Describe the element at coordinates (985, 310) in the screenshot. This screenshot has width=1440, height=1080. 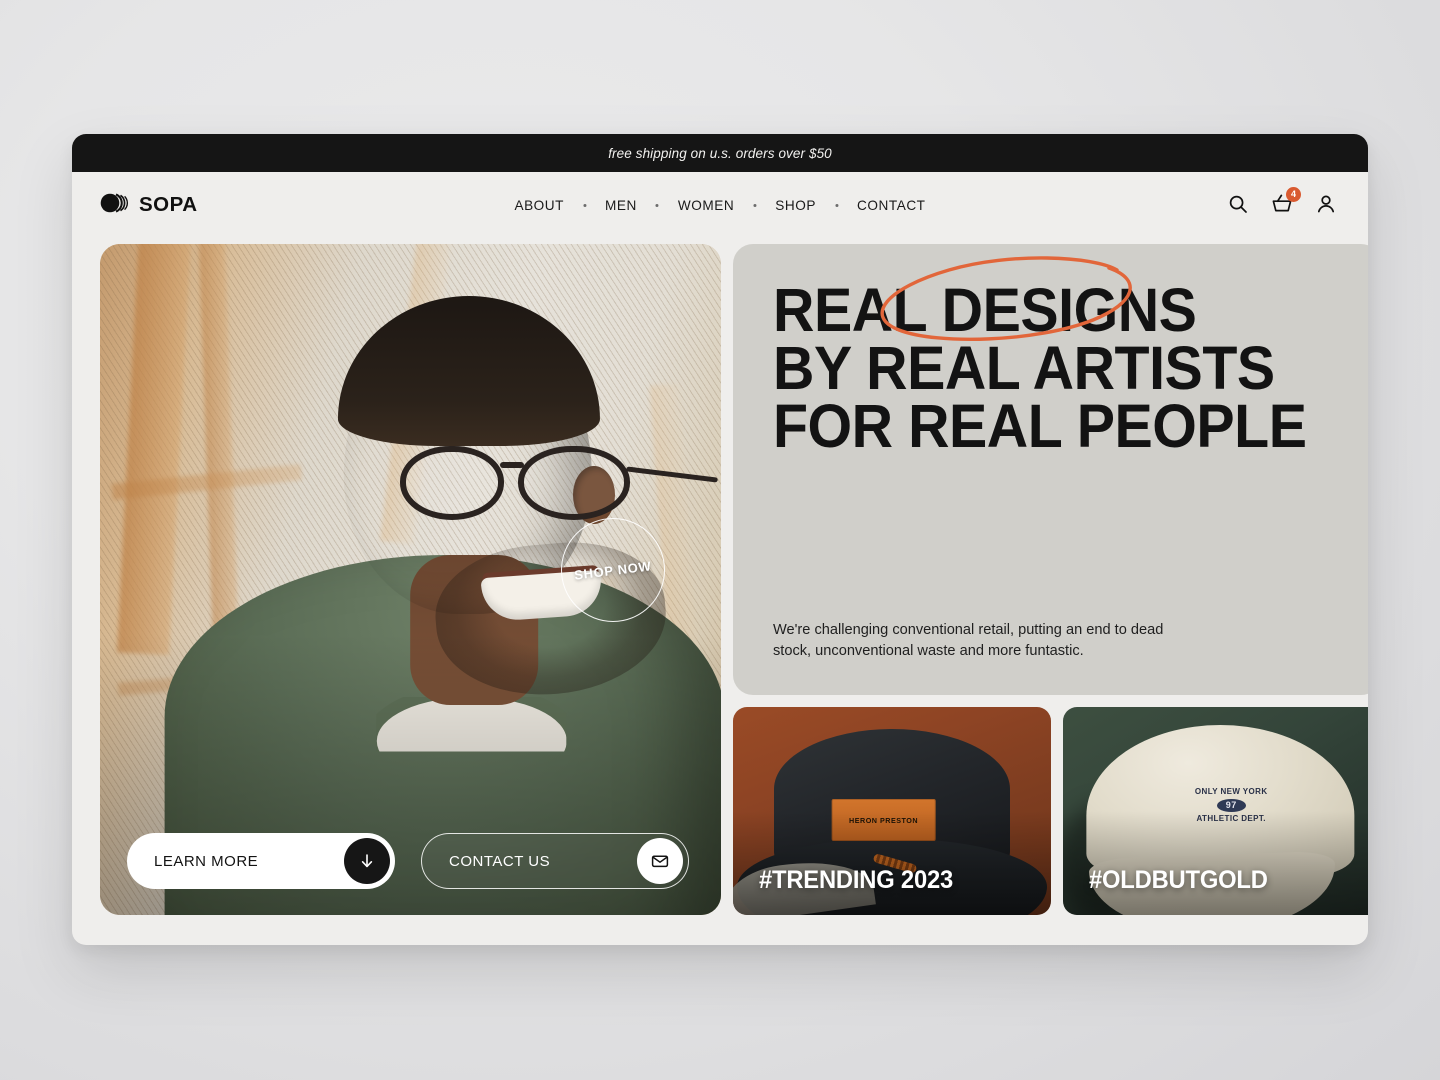
I see `headline-line-1: REAL DESIGNS` at that location.